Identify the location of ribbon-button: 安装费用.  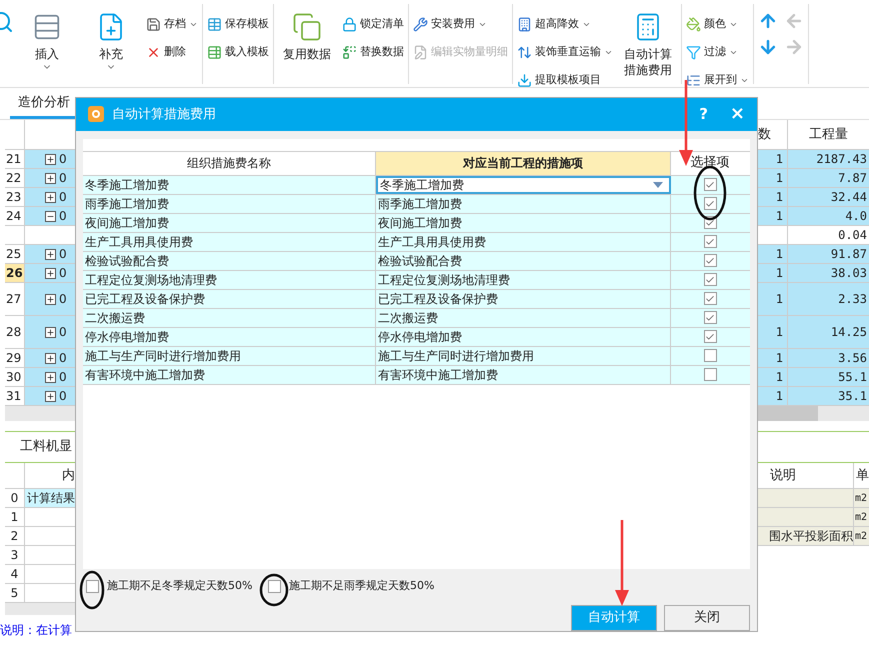
(460, 24).